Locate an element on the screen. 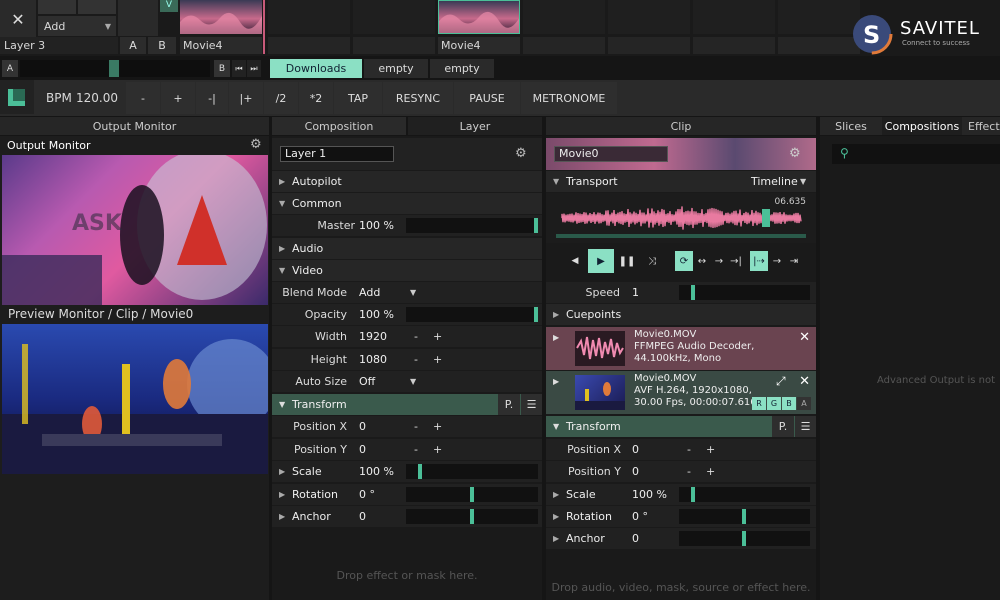 The image size is (1000, 600). timeline-select: Timeline is located at coordinates (774, 181).